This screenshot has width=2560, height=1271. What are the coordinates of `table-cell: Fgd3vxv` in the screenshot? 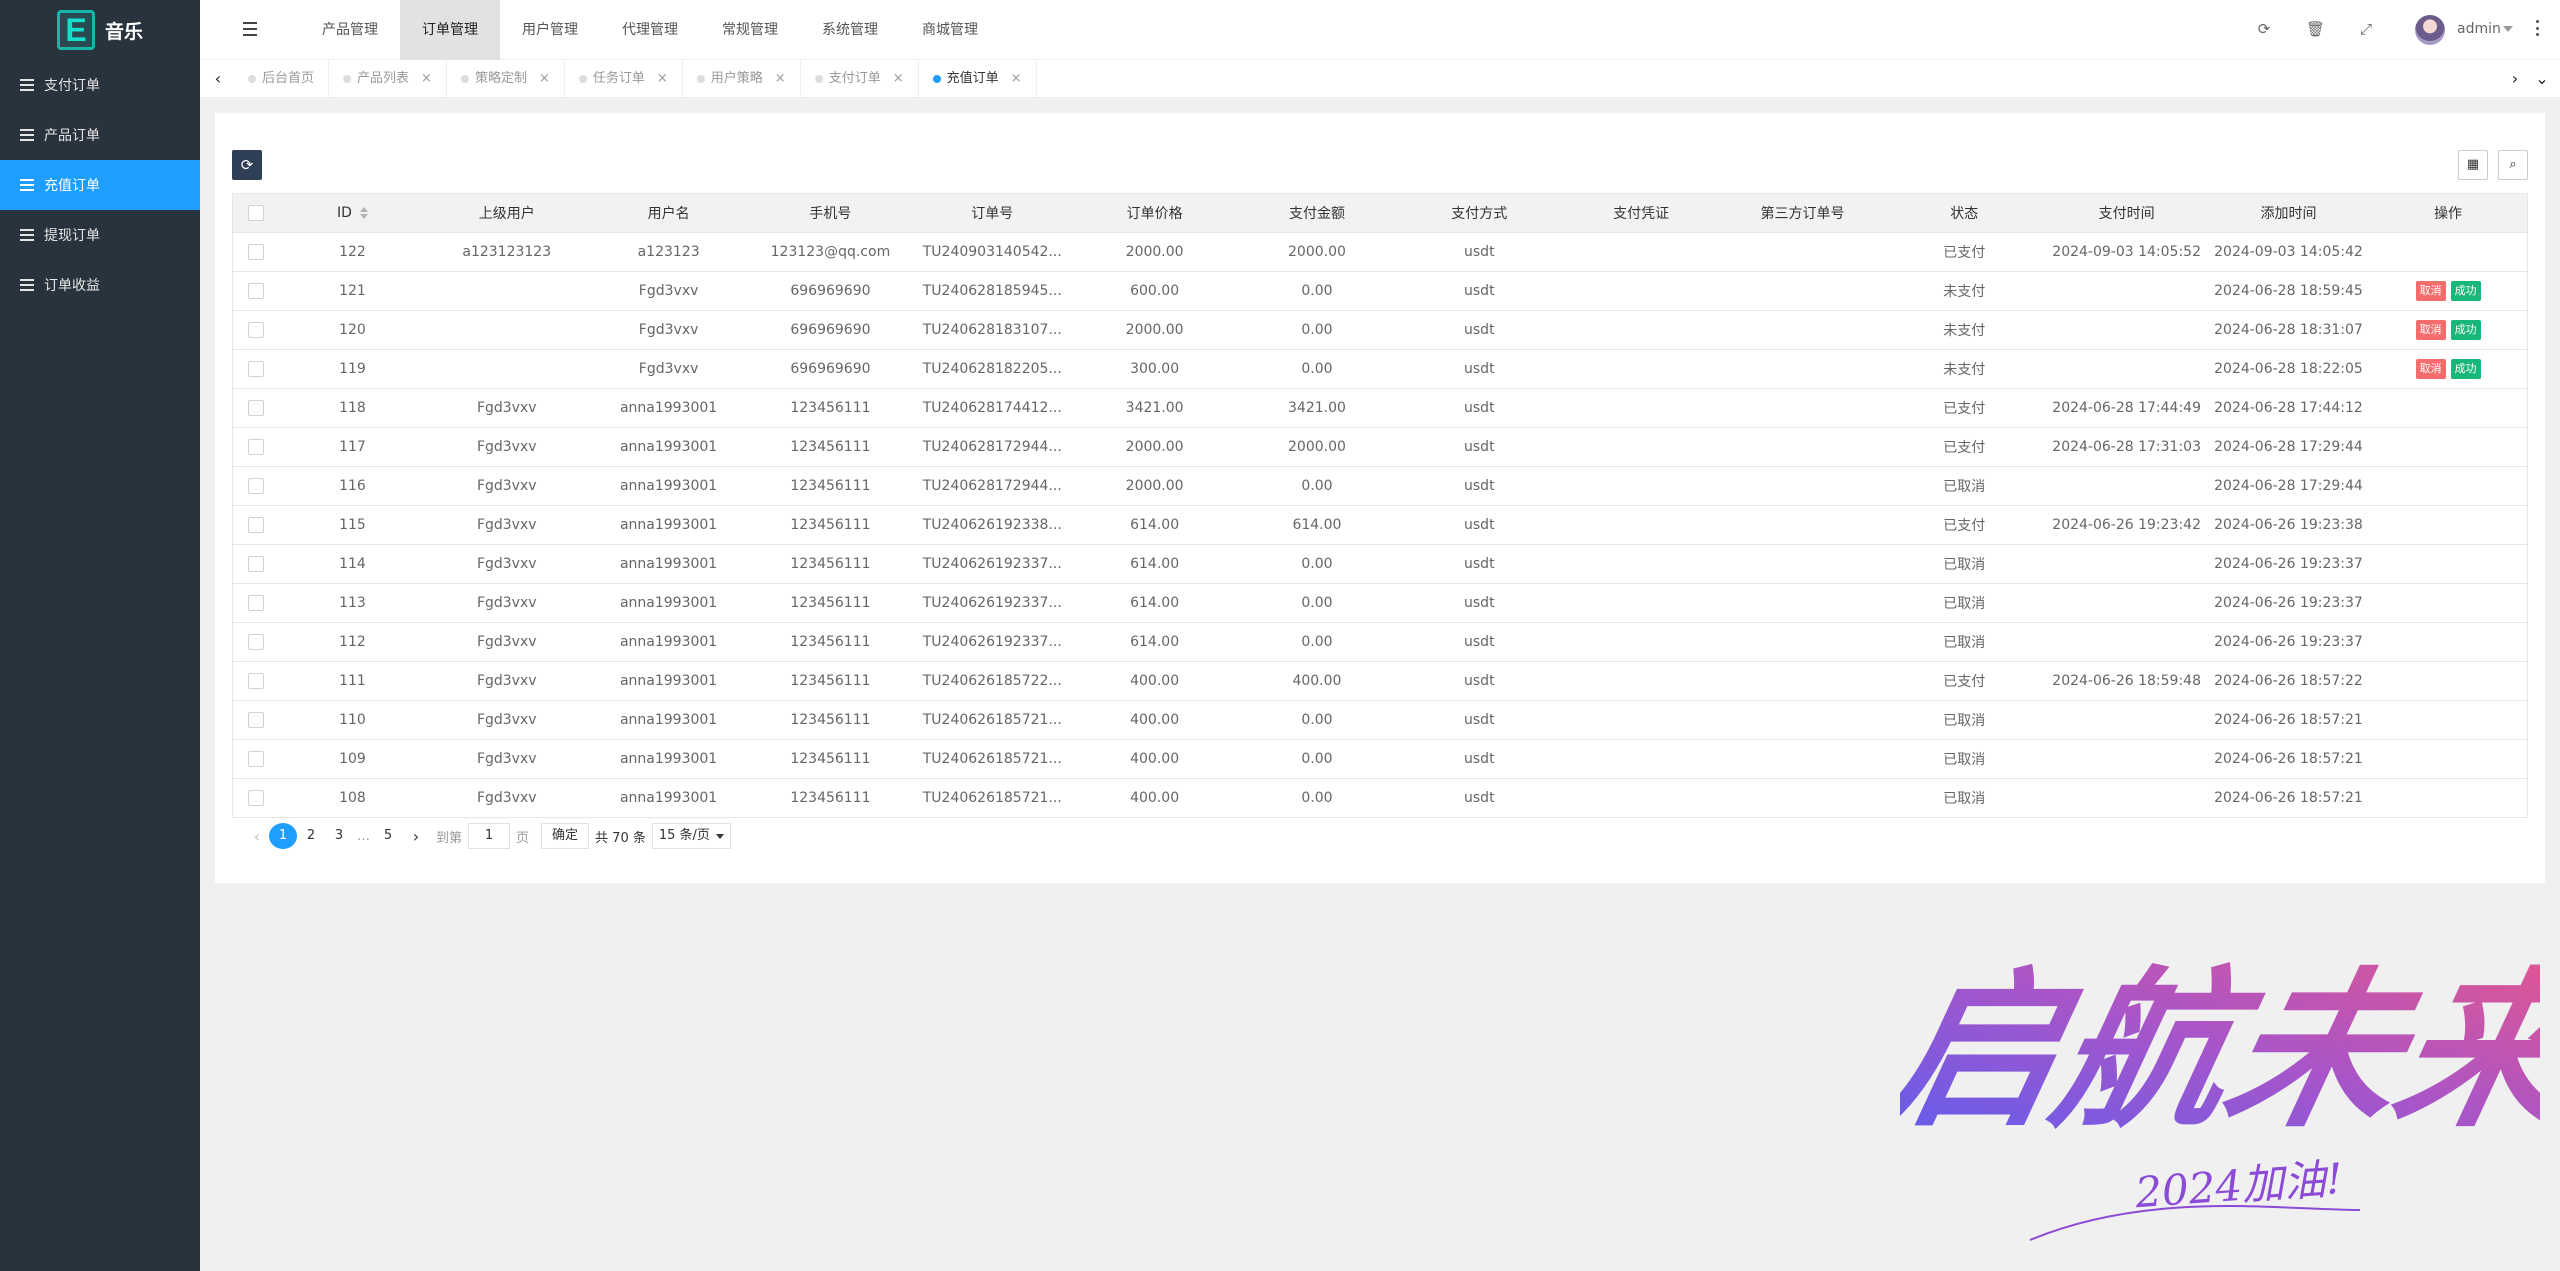 It's located at (507, 681).